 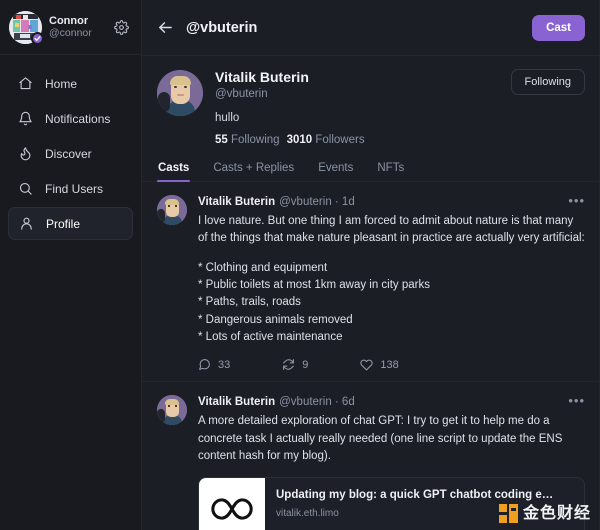 I want to click on sidebar-user-handle: @connor, so click(x=70, y=33).